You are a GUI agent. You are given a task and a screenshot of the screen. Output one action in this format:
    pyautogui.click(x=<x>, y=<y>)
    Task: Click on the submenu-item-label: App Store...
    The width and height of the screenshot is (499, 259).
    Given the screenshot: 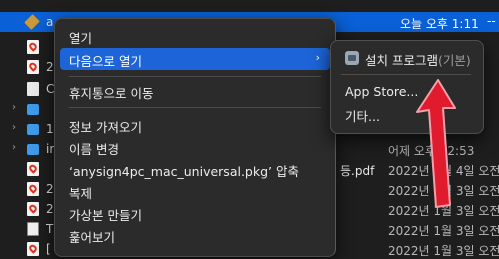 What is the action you would take?
    pyautogui.click(x=382, y=91)
    